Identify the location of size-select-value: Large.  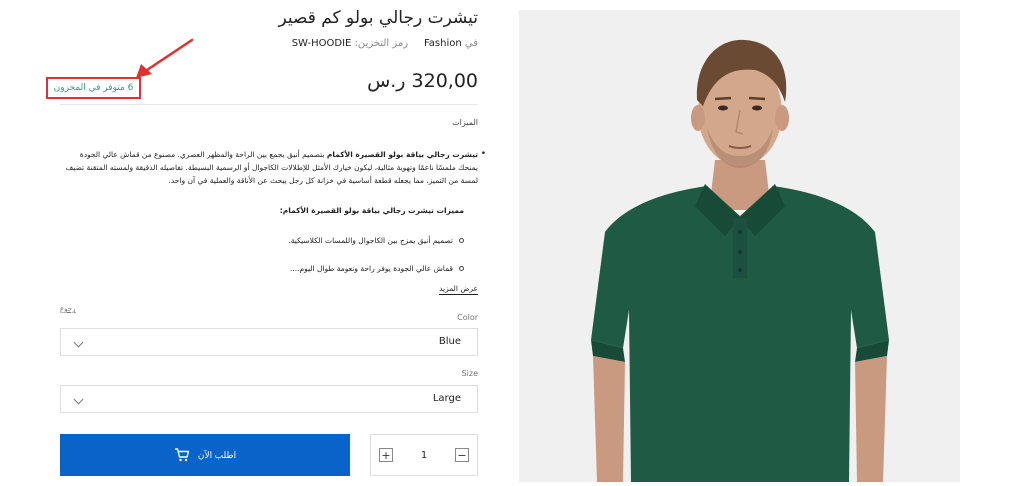
(446, 398).